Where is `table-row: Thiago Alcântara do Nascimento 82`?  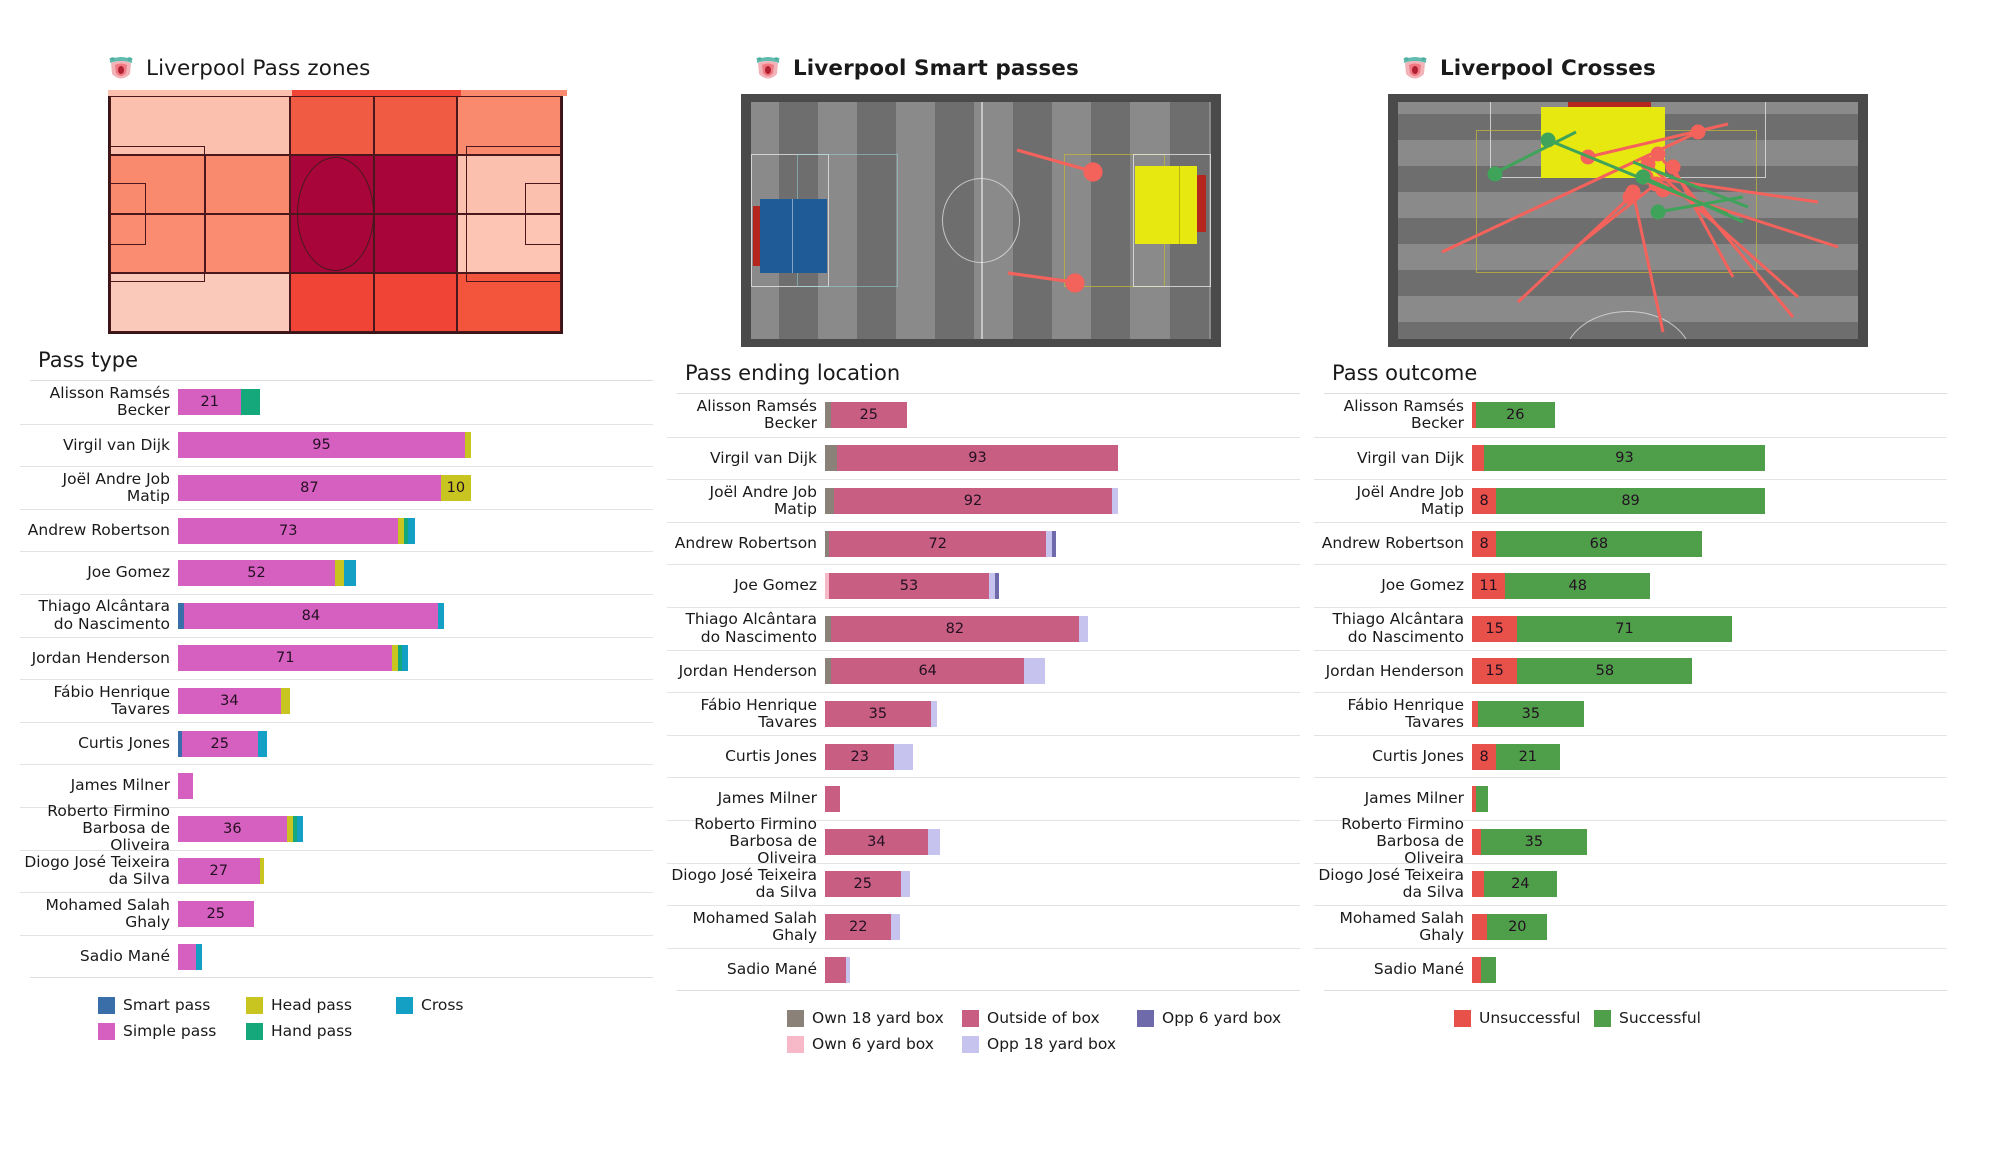
table-row: Thiago Alcântara do Nascimento 82 is located at coordinates (983, 628).